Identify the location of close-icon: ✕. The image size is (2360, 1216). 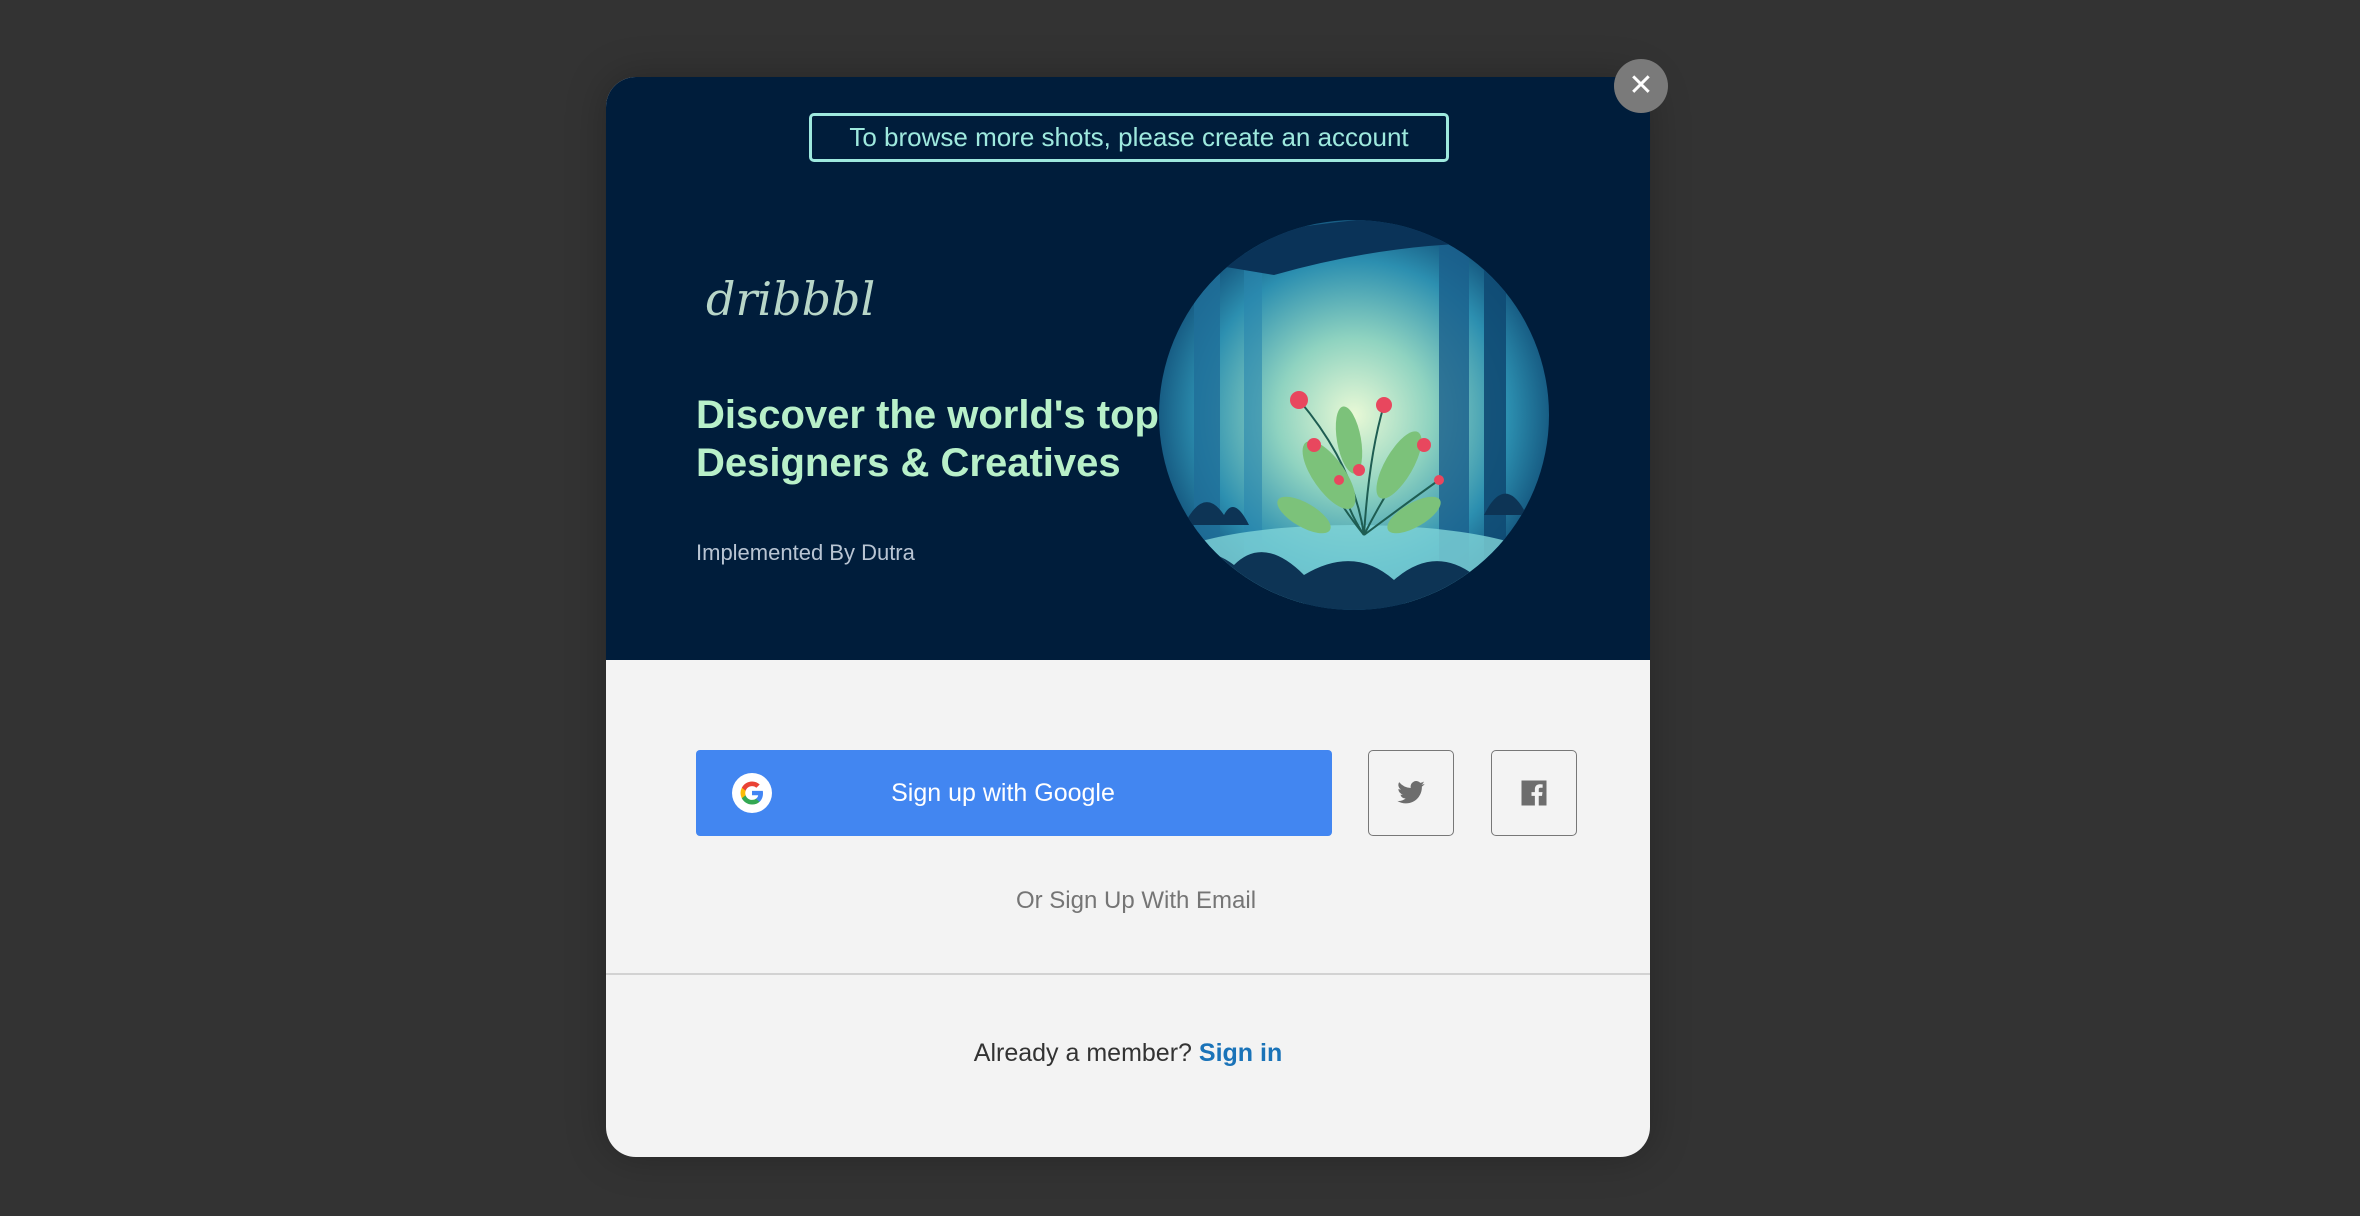
(1641, 86).